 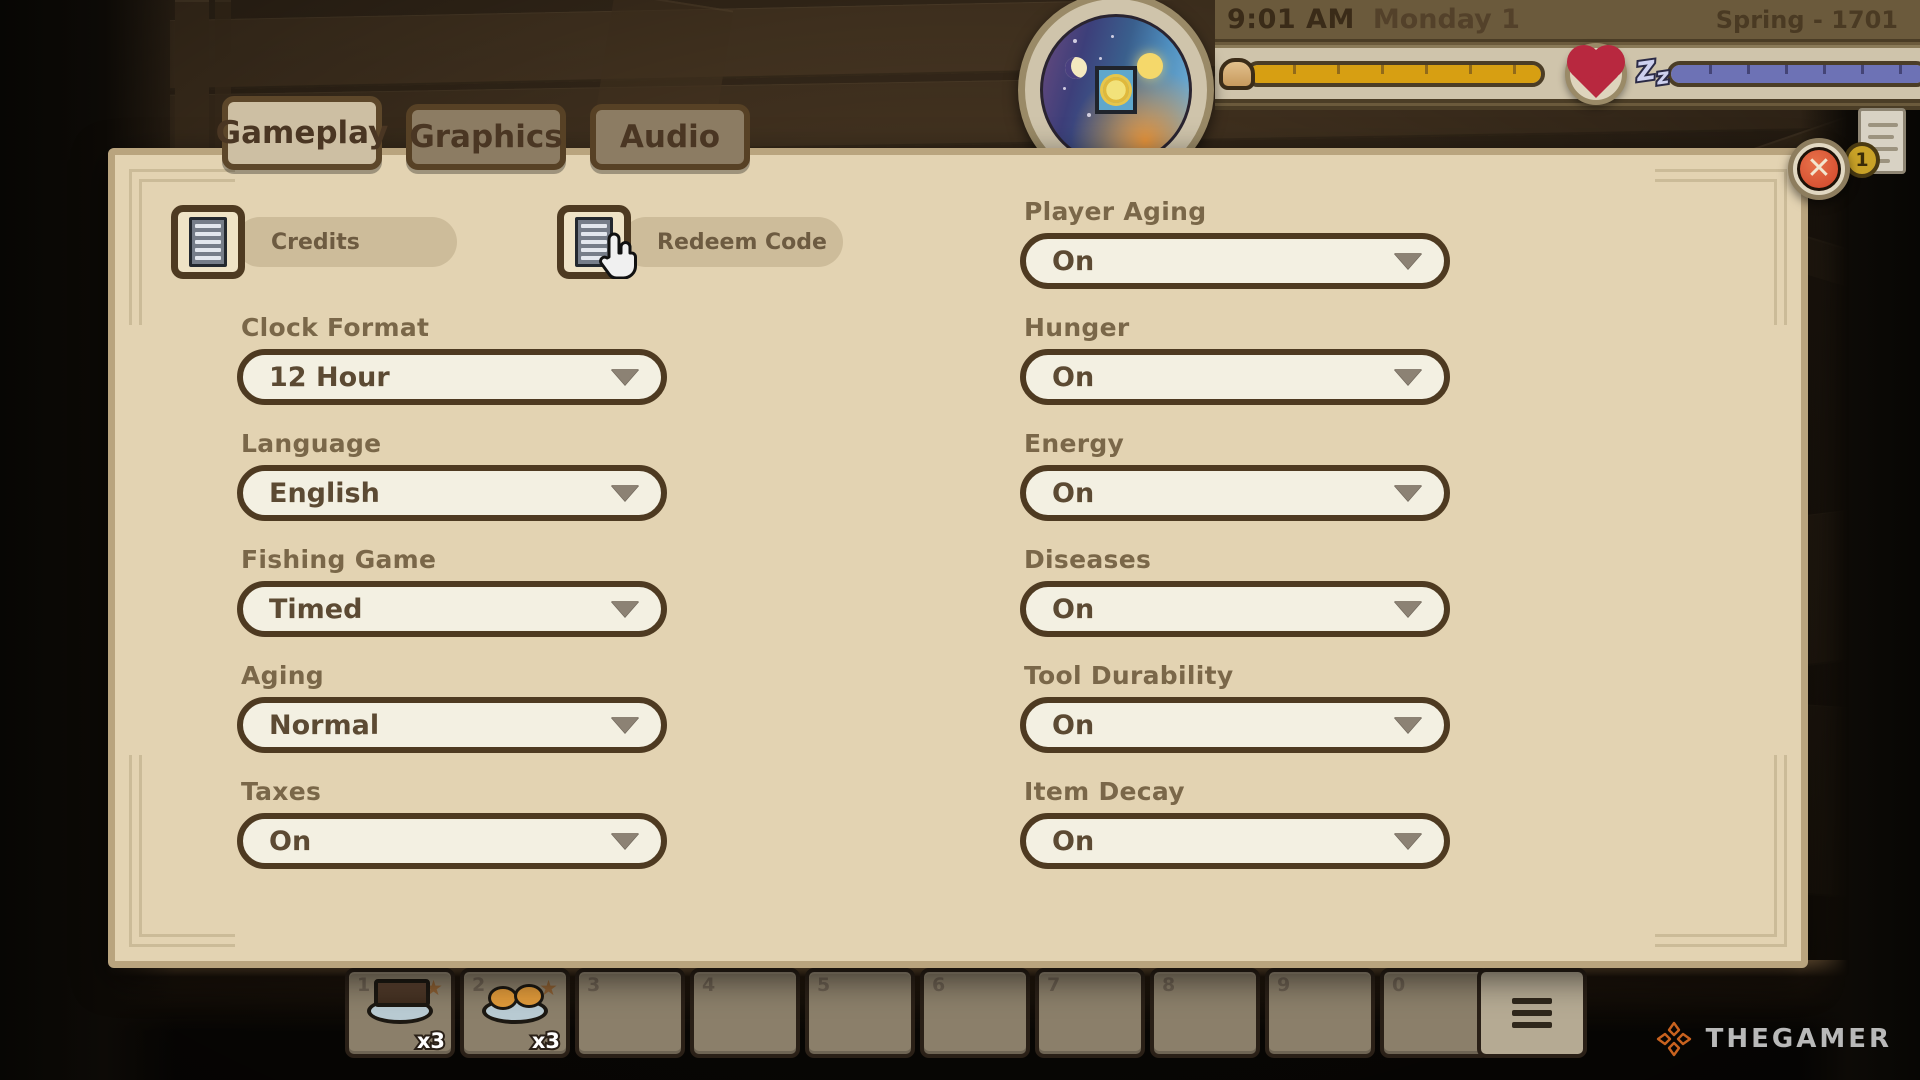 What do you see at coordinates (917, 1013) in the screenshot?
I see `hotbar: 1 ★ x3 2 ★ x3 3 4 5 6 7 8 9 0` at bounding box center [917, 1013].